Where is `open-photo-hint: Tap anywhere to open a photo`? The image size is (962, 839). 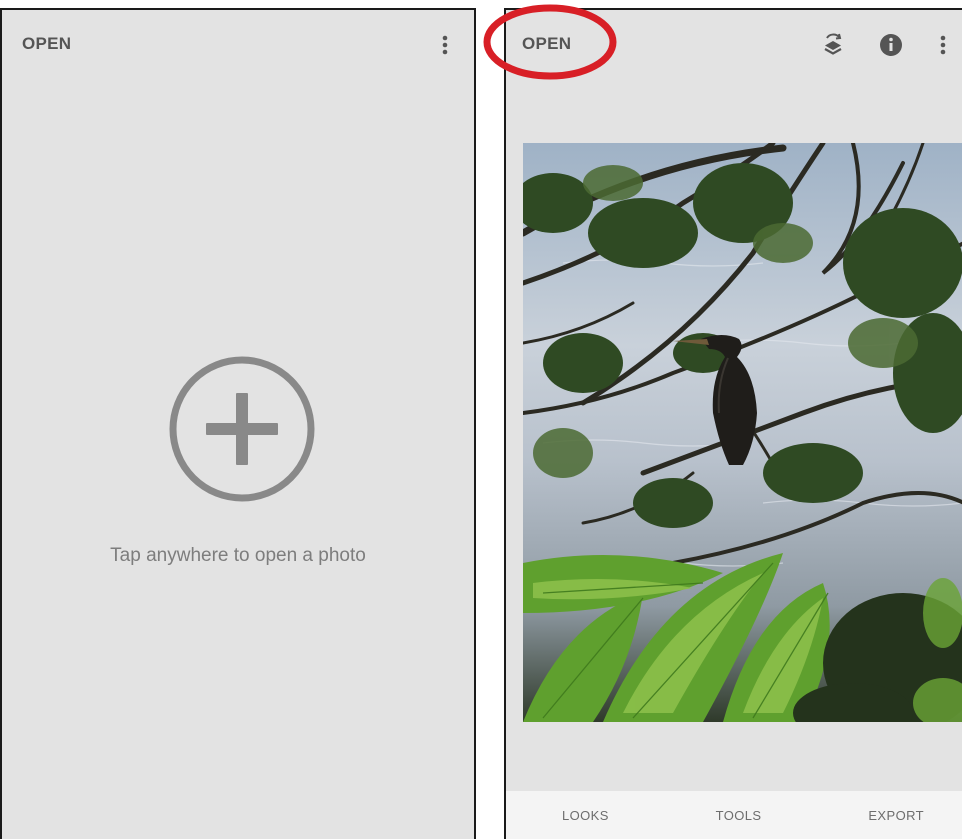 open-photo-hint: Tap anywhere to open a photo is located at coordinates (238, 555).